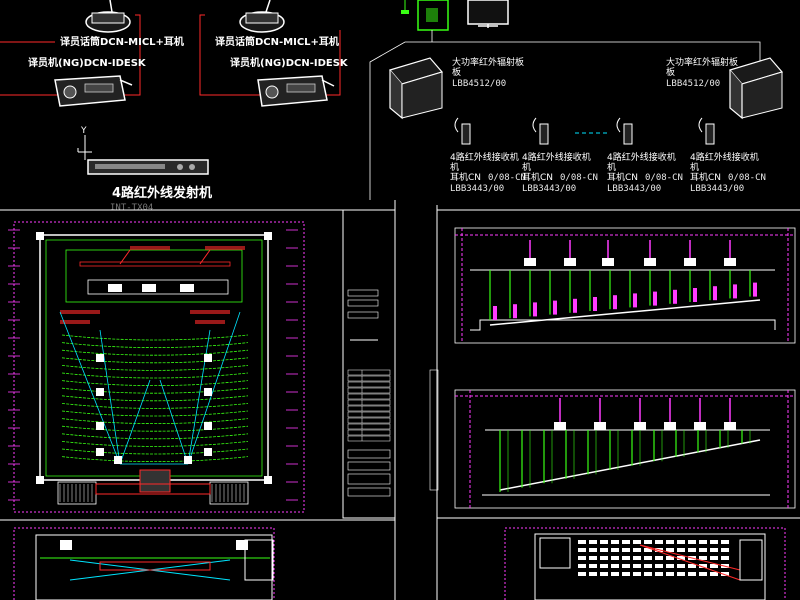 The image size is (800, 600). What do you see at coordinates (162, 193) in the screenshot?
I see `transmitter-label: 4路红外线发射机` at bounding box center [162, 193].